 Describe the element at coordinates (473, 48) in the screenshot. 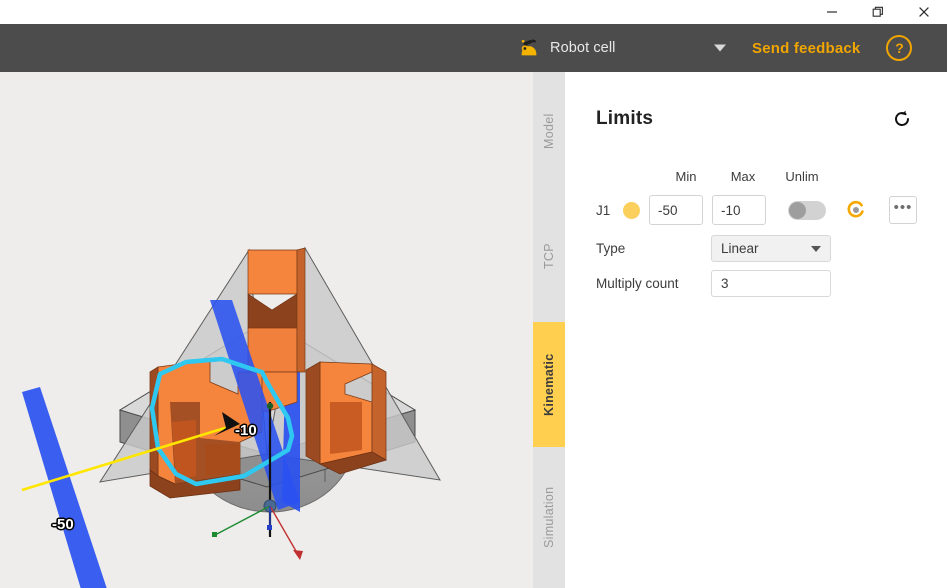

I see `app-toolbar: Robot cell Send feedback ?` at that location.